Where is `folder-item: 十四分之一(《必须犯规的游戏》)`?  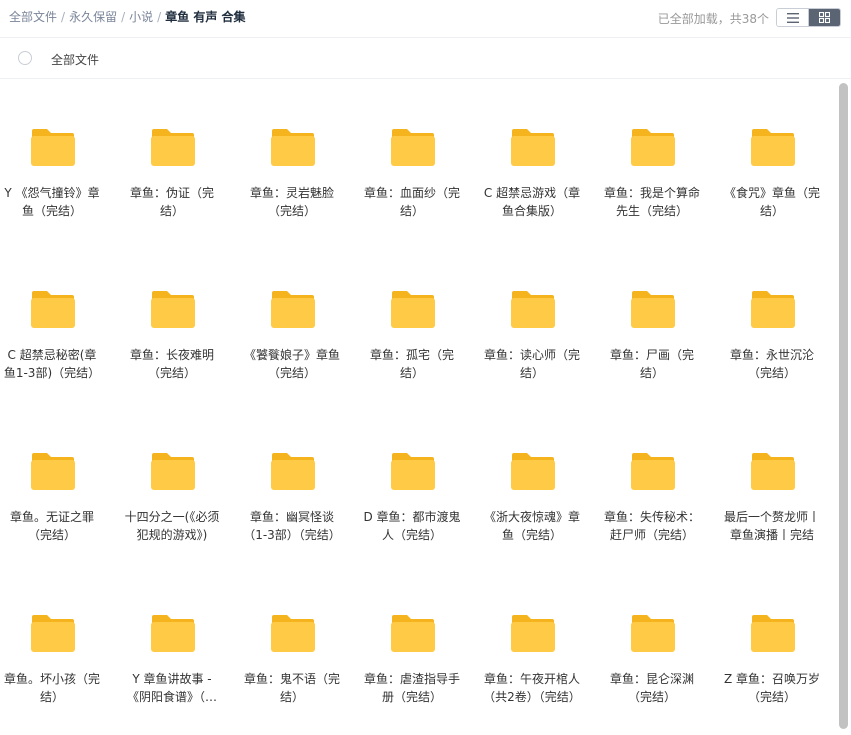 folder-item: 十四分之一(《必须犯规的游戏》) is located at coordinates (172, 472).